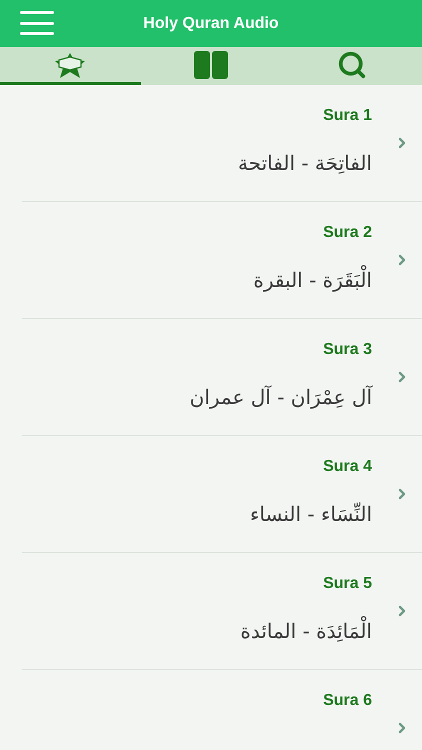 The height and width of the screenshot is (750, 422). Describe the element at coordinates (37, 23) in the screenshot. I see `menu-button` at that location.